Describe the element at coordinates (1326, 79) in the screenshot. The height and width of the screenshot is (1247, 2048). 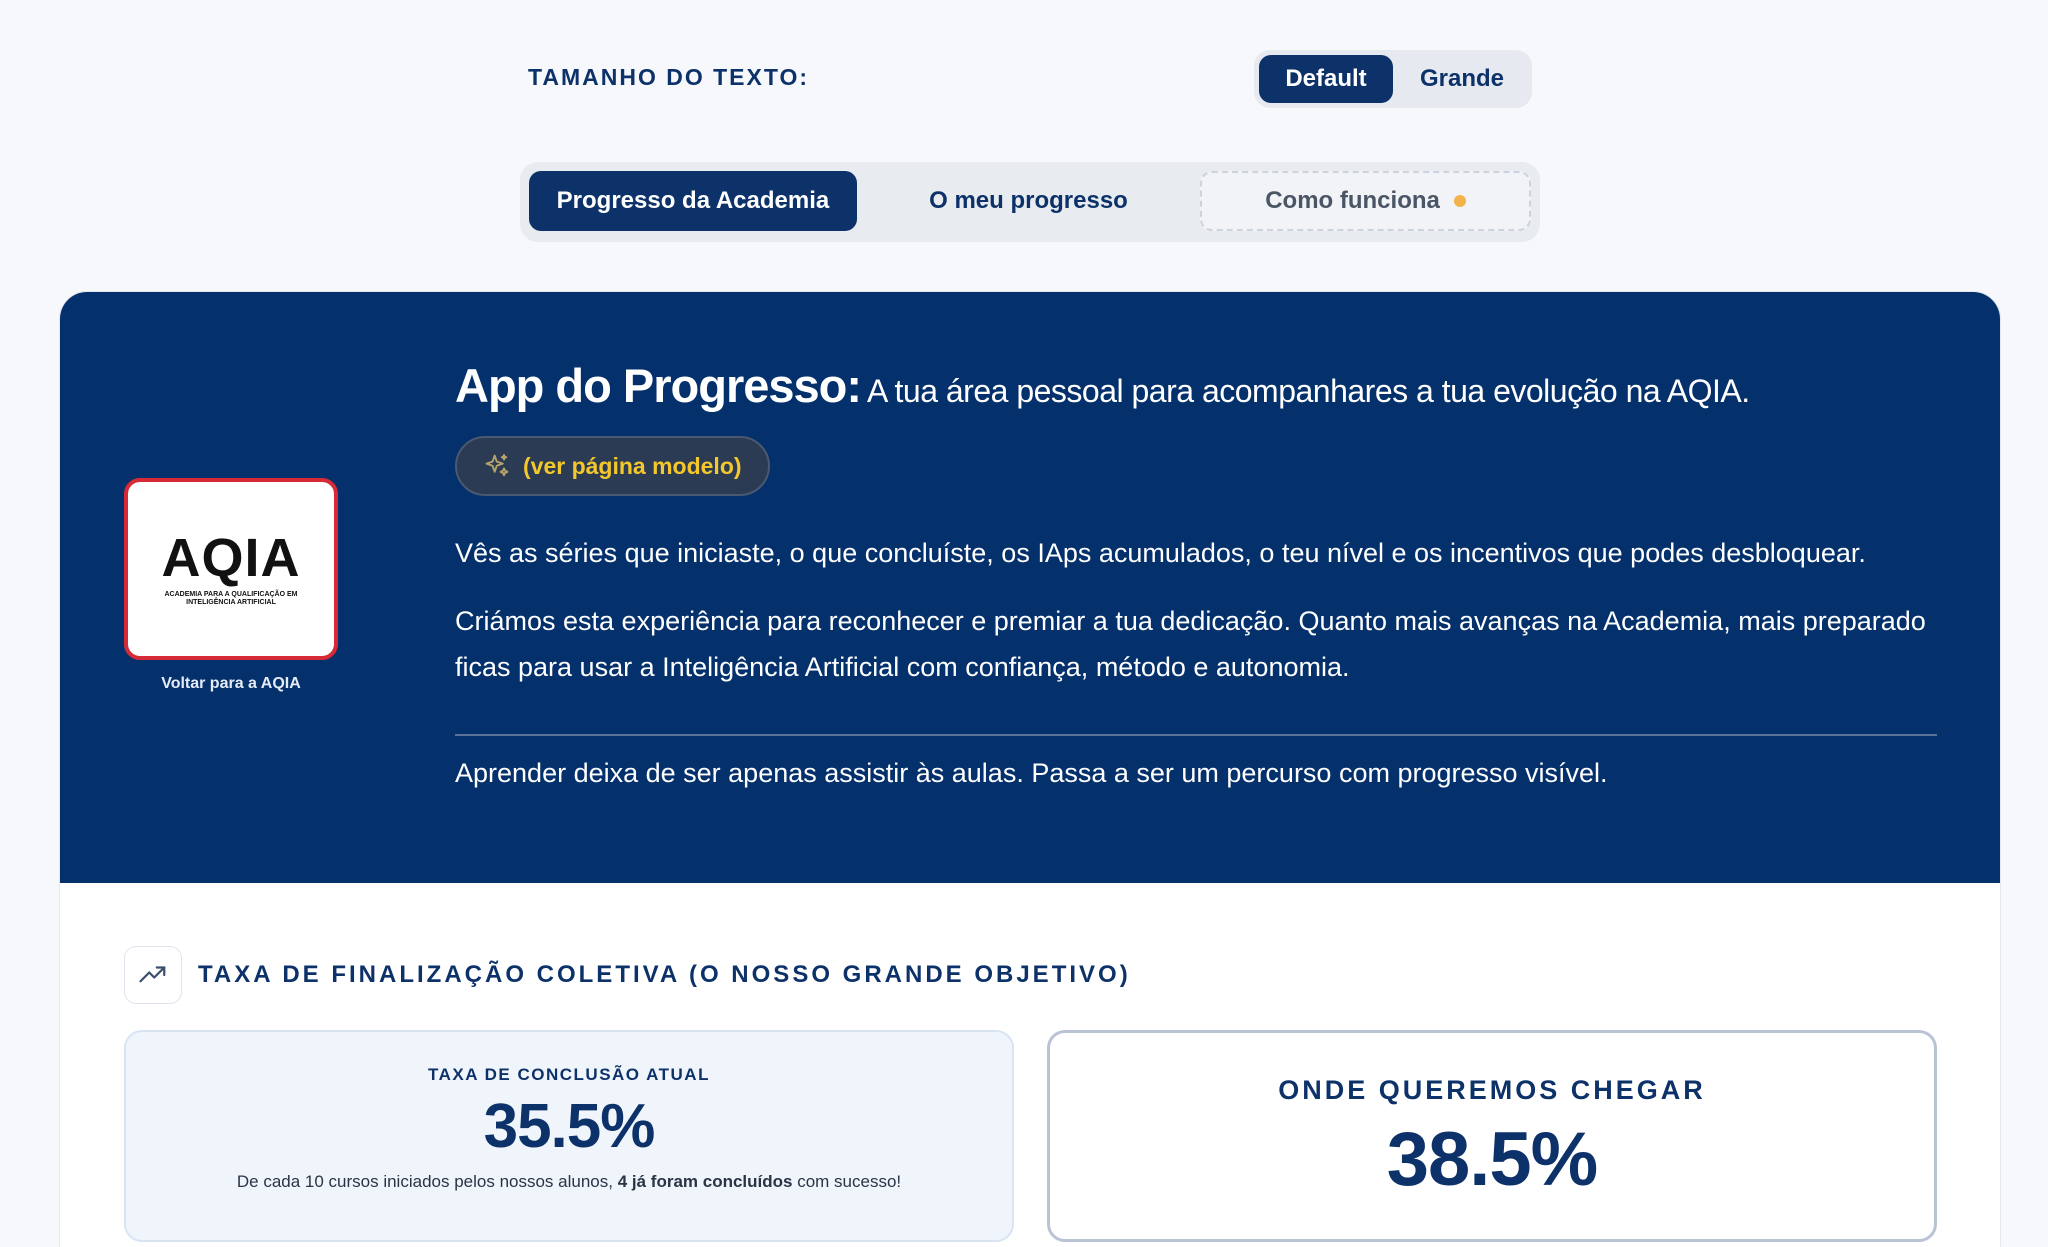
I see `text-size-default-button: Default` at that location.